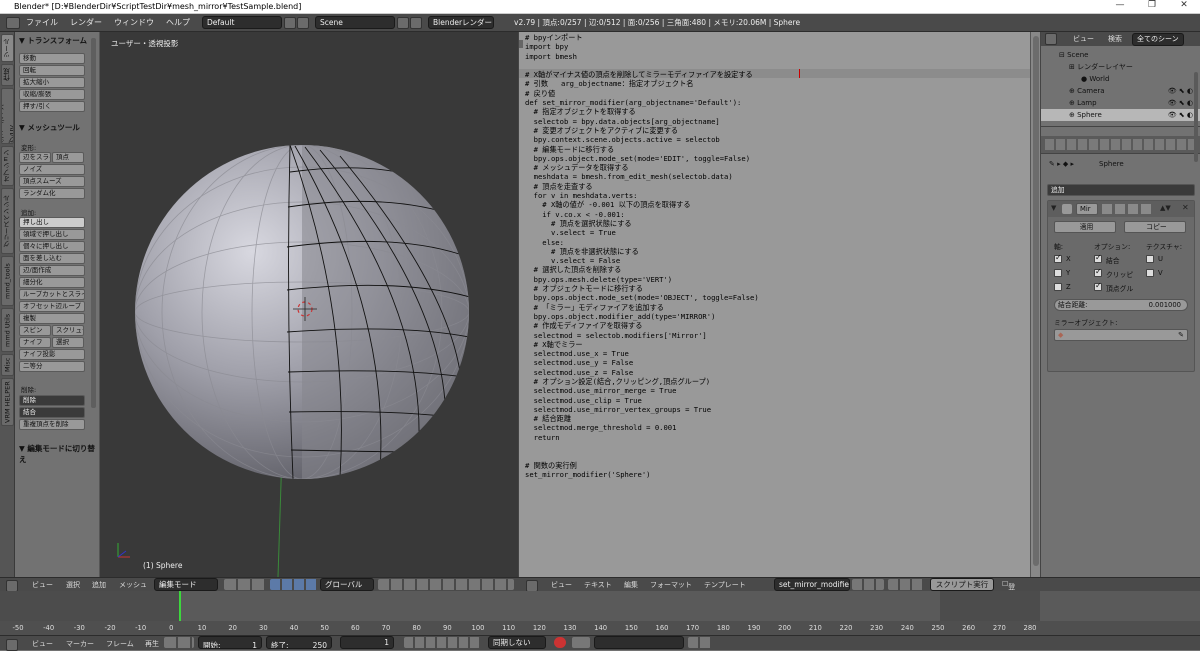  Describe the element at coordinates (178, 22) in the screenshot. I see `menu-help: ヘルプ` at that location.